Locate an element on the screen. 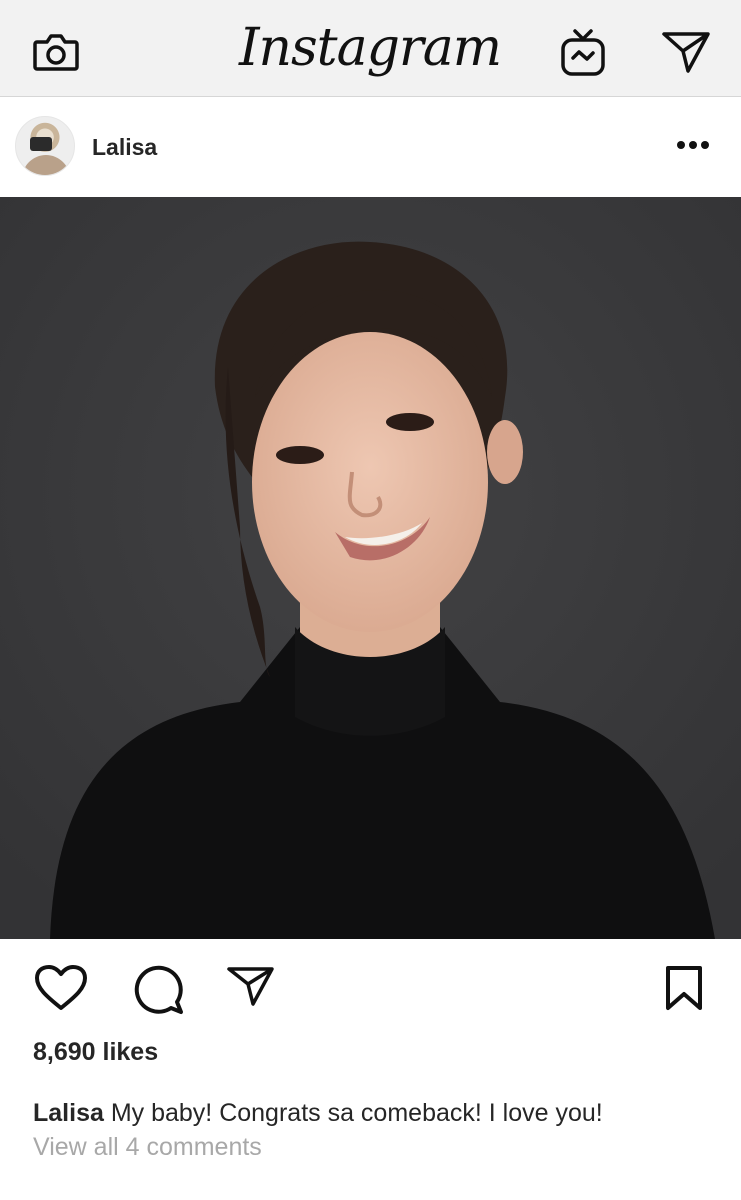 Image resolution: width=741 pixels, height=1200 pixels. igtv-icon is located at coordinates (583, 53).